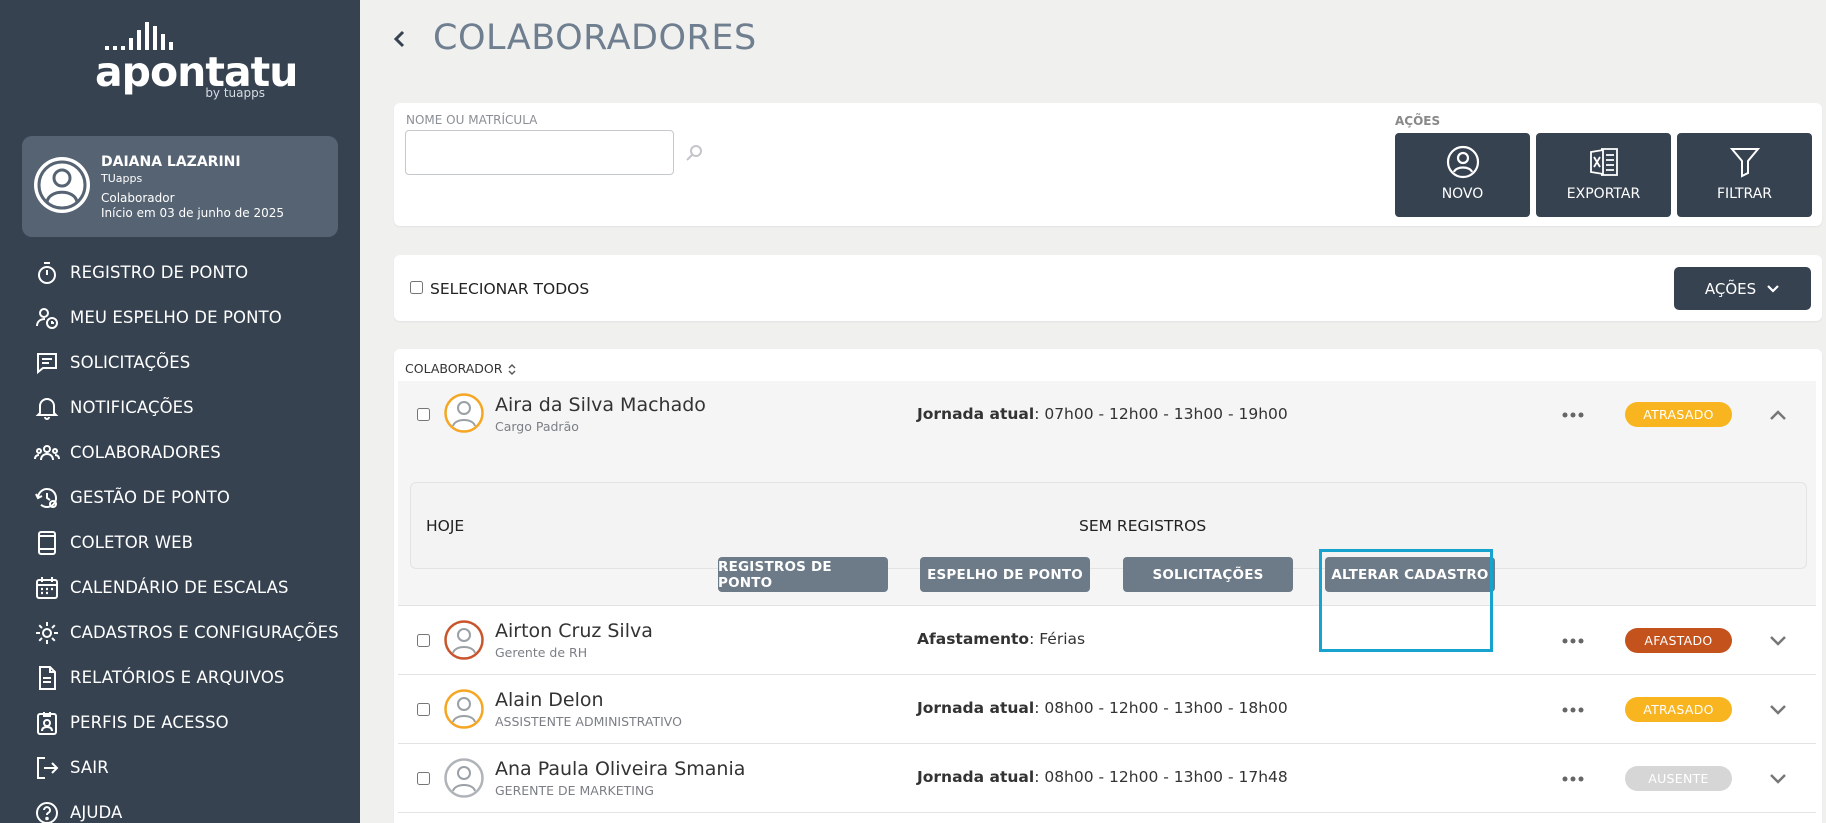 Image resolution: width=1826 pixels, height=823 pixels. Describe the element at coordinates (196, 60) in the screenshot. I see `app-logo: apontatu by tuapps` at that location.